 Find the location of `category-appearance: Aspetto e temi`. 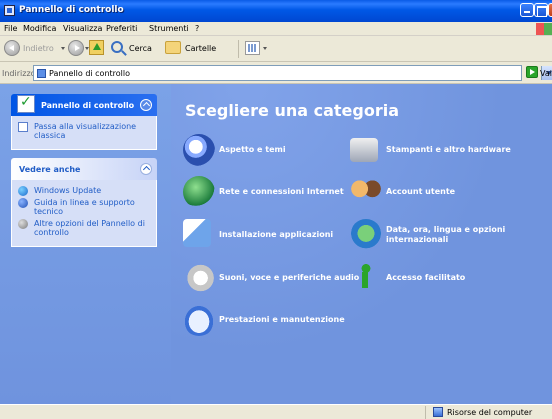

category-appearance: Aspetto e temi is located at coordinates (273, 150).